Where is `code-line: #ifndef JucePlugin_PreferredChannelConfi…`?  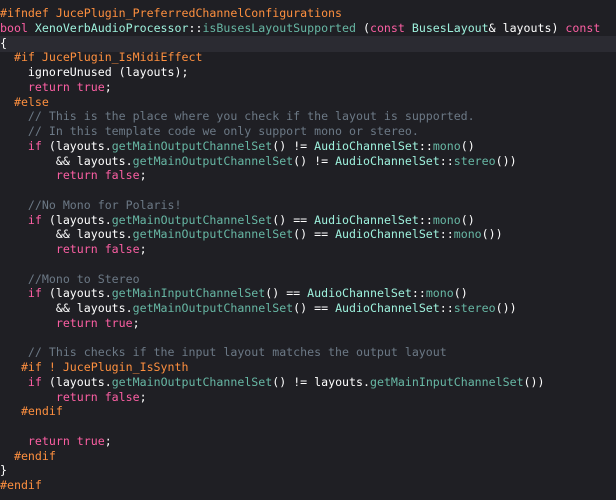 code-line: #ifndef JucePlugin_PreferredChannelConfi… is located at coordinates (308, 13).